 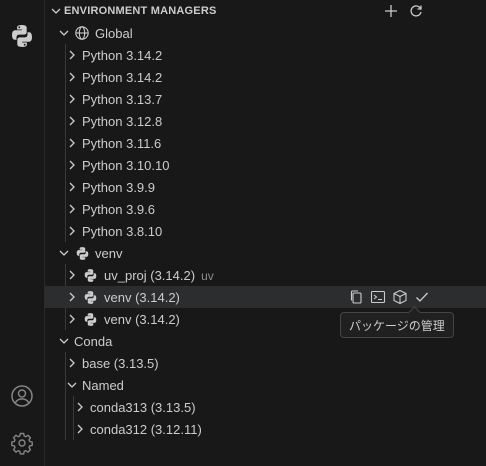 What do you see at coordinates (265, 363) in the screenshot?
I see `tree-item-conda-base: base (3.13.5)` at bounding box center [265, 363].